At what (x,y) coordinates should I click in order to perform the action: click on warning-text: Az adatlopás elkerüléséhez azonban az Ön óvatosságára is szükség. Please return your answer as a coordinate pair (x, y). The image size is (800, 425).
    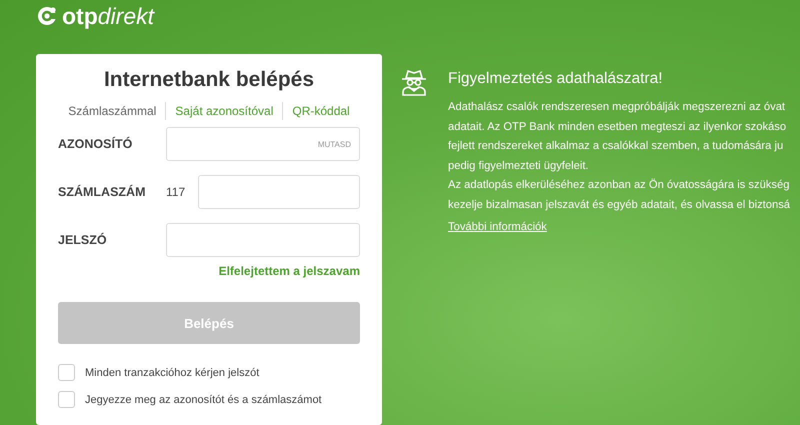
    Looking at the image, I should click on (619, 185).